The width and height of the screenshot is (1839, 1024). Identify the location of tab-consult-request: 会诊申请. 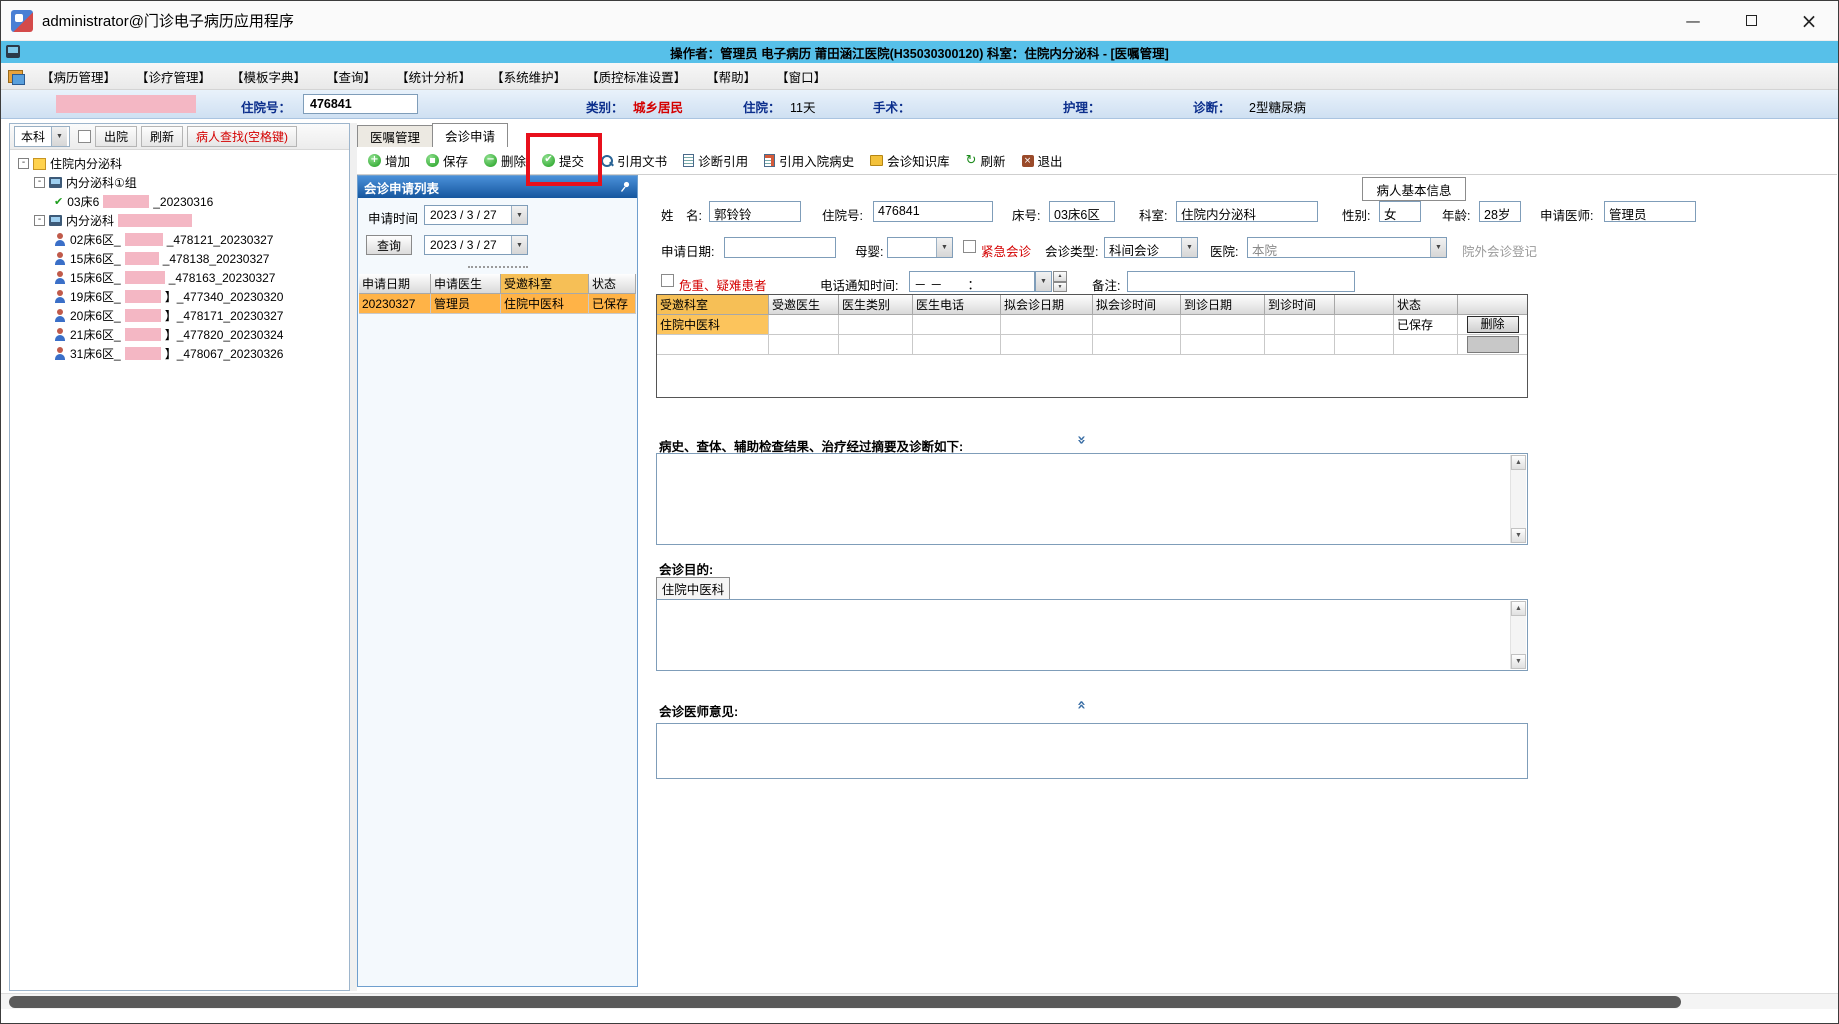
(470, 135).